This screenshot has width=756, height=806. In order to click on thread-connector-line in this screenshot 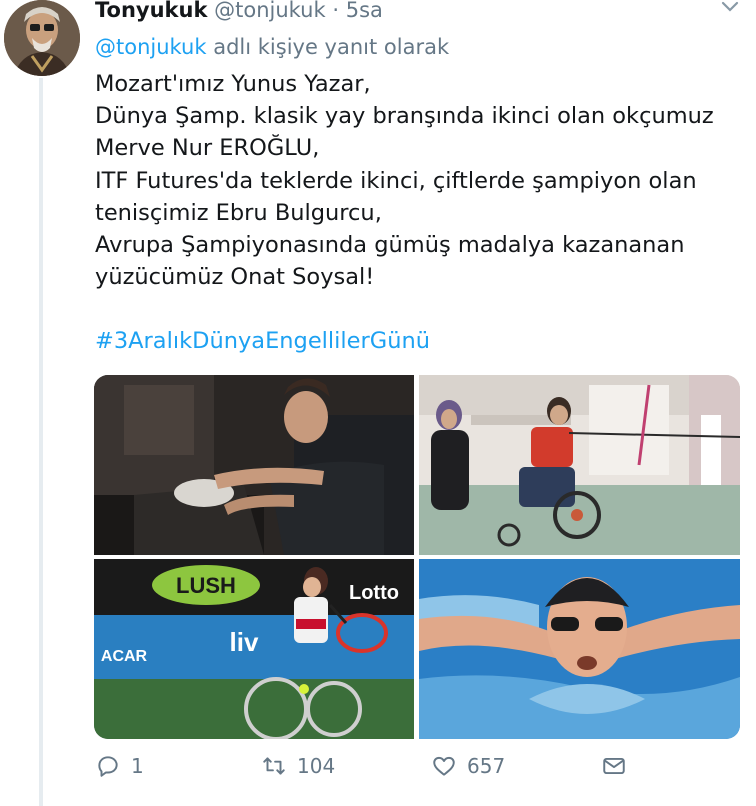, I will do `click(41, 442)`.